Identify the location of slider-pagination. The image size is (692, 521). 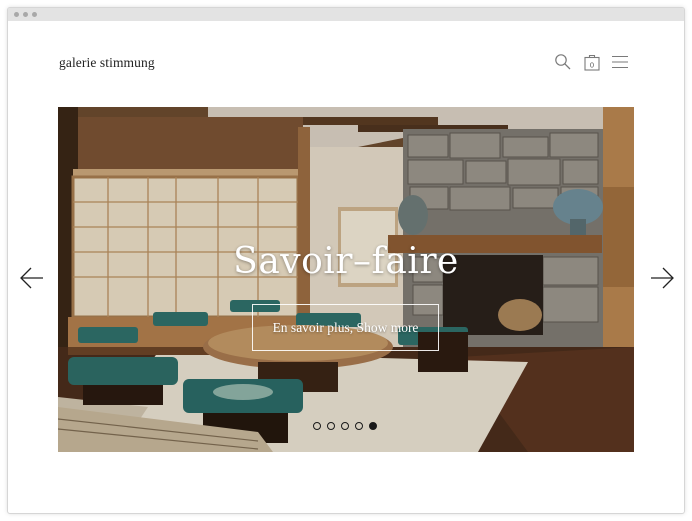
(345, 427).